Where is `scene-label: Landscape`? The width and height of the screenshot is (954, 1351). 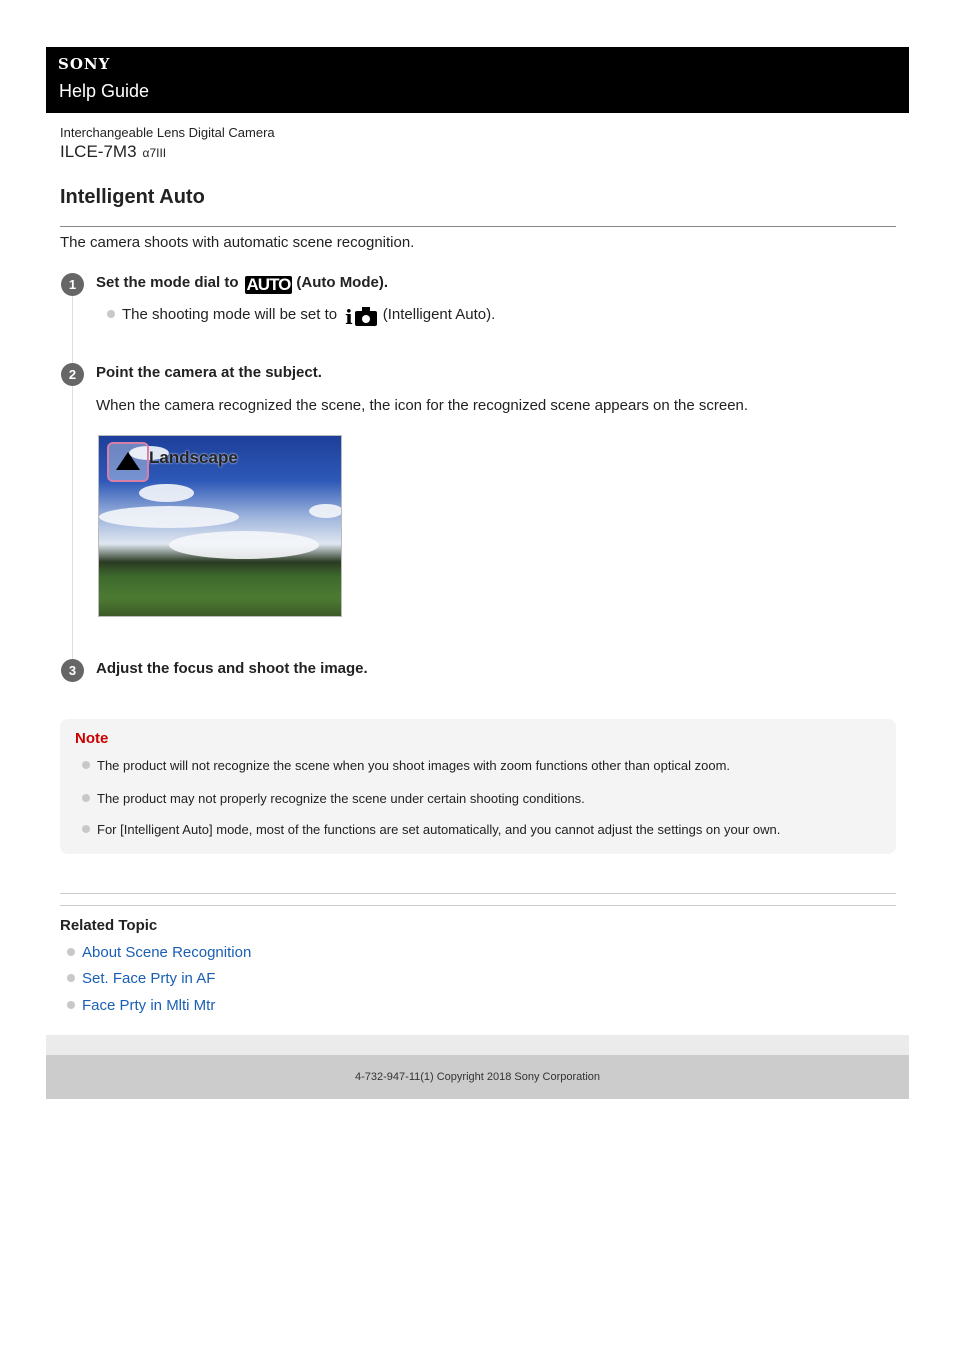
scene-label: Landscape is located at coordinates (193, 457).